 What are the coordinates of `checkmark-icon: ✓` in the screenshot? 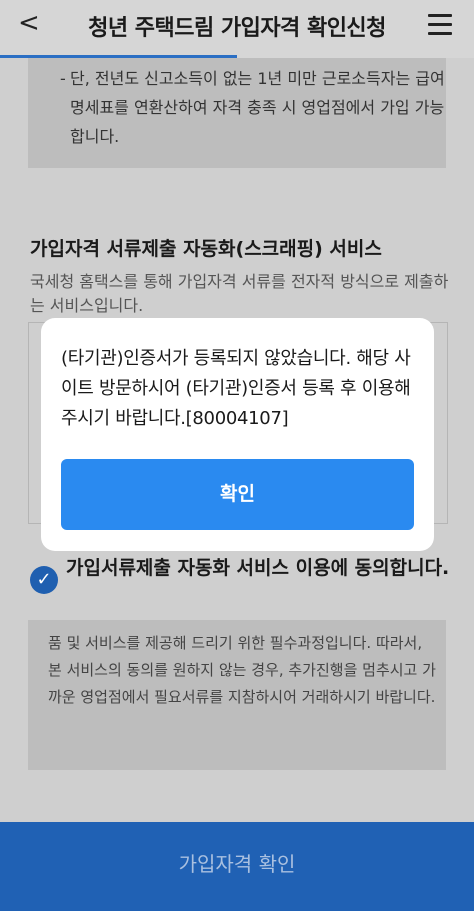 It's located at (44, 579).